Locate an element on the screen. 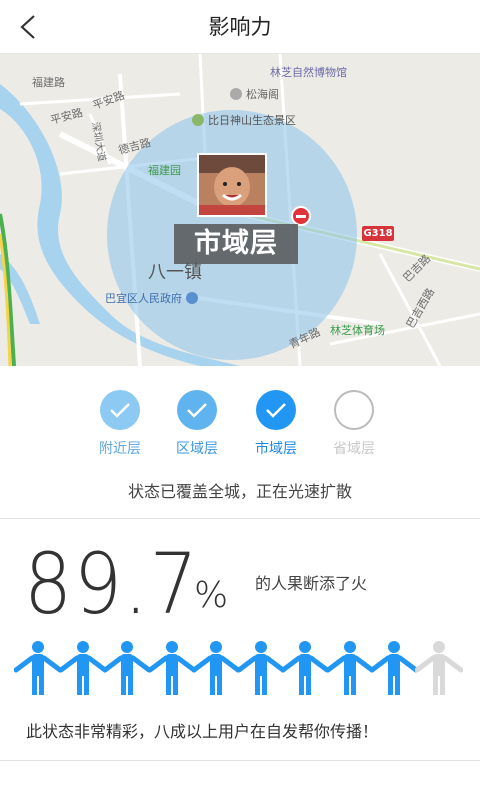  level-step-province: 省域层 is located at coordinates (354, 424).